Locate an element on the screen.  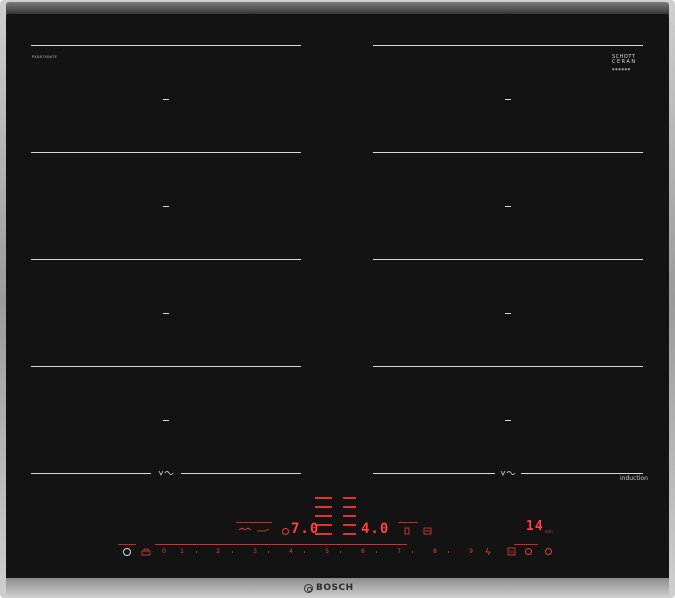
glass-brand-sub: ●●●●●● is located at coordinates (621, 69).